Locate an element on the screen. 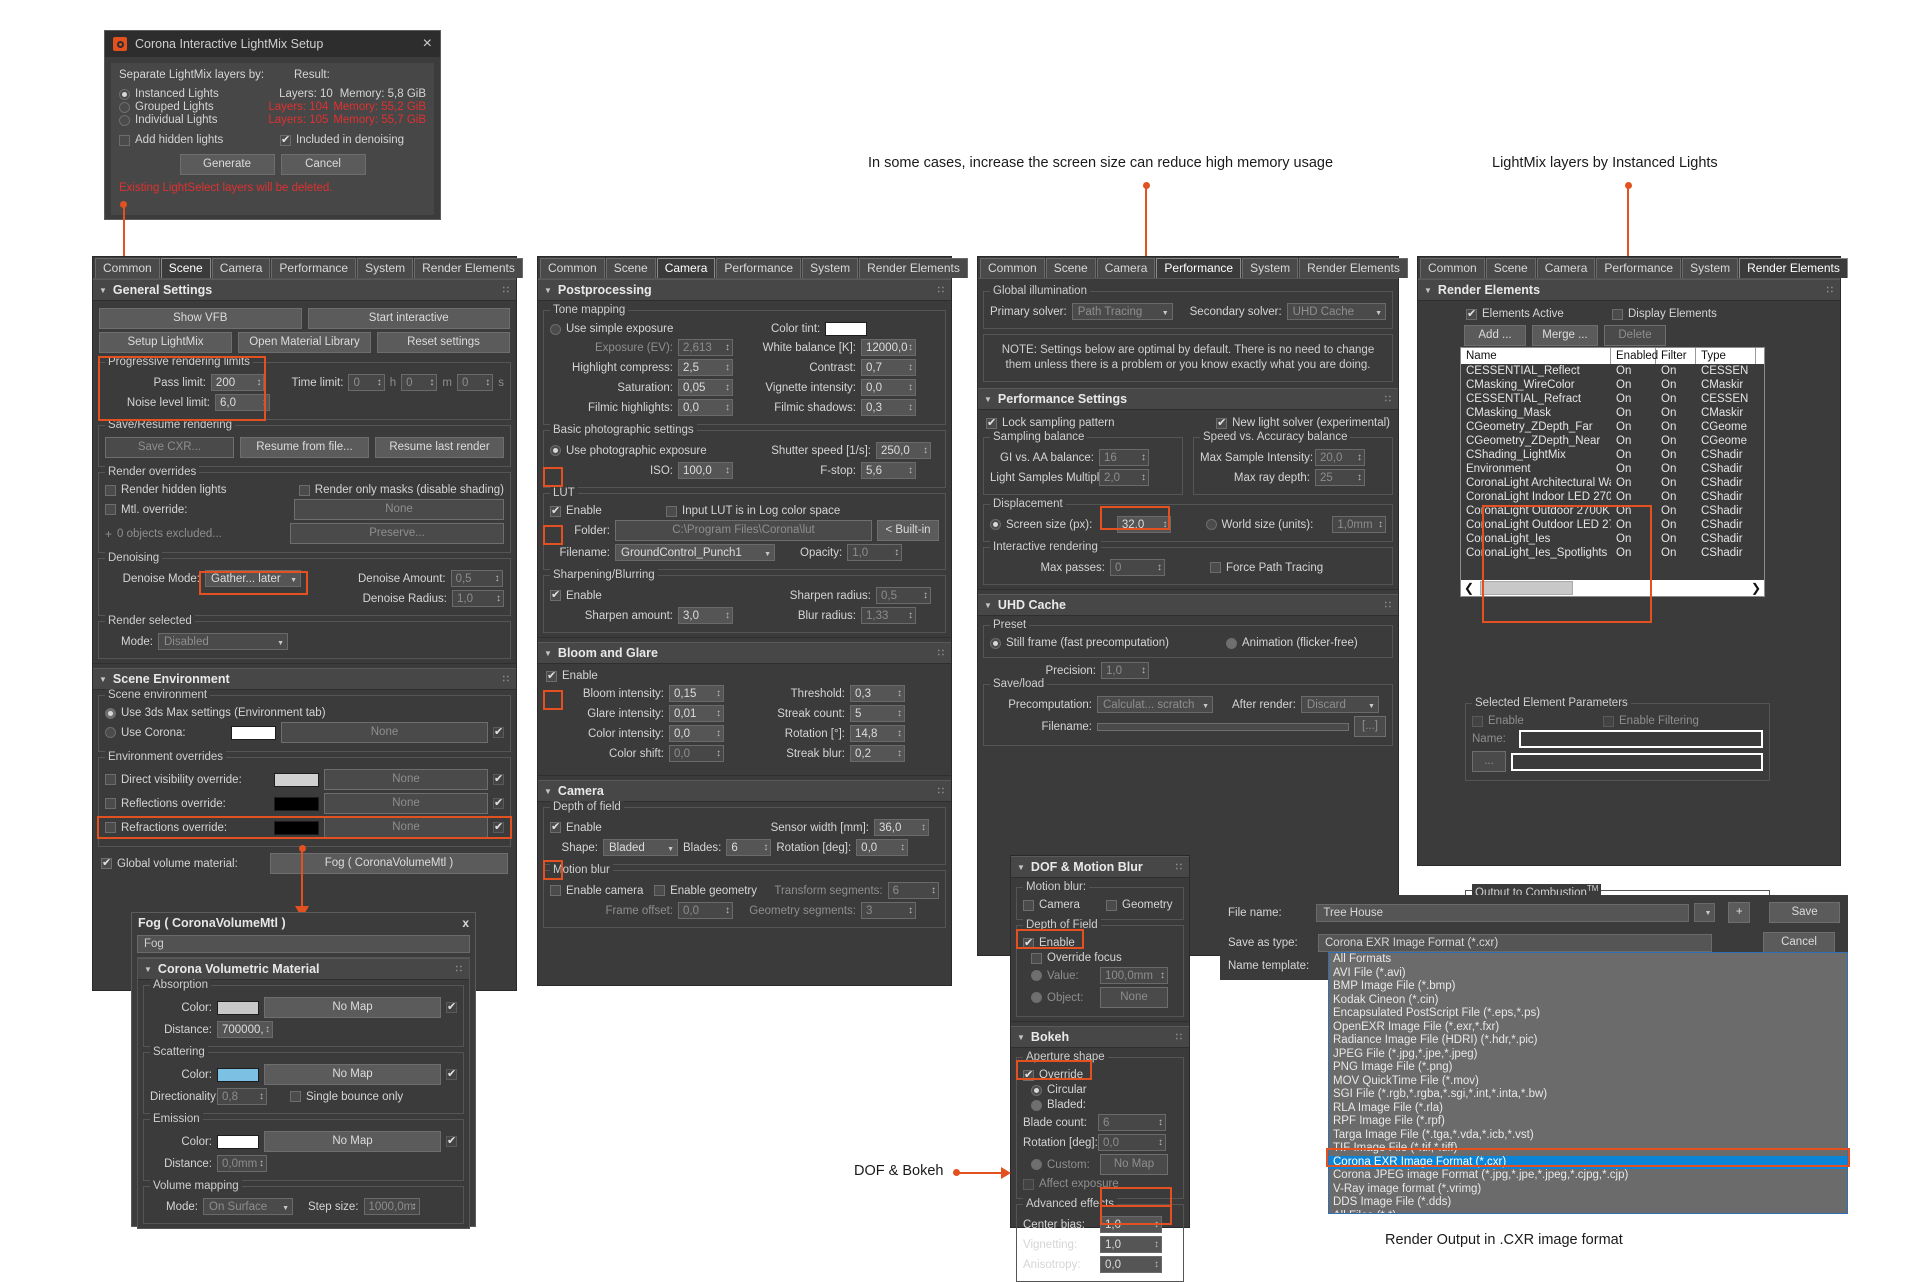 Image resolution: width=1921 pixels, height=1282 pixels. reset-settings-button: Reset settings is located at coordinates (443, 342).